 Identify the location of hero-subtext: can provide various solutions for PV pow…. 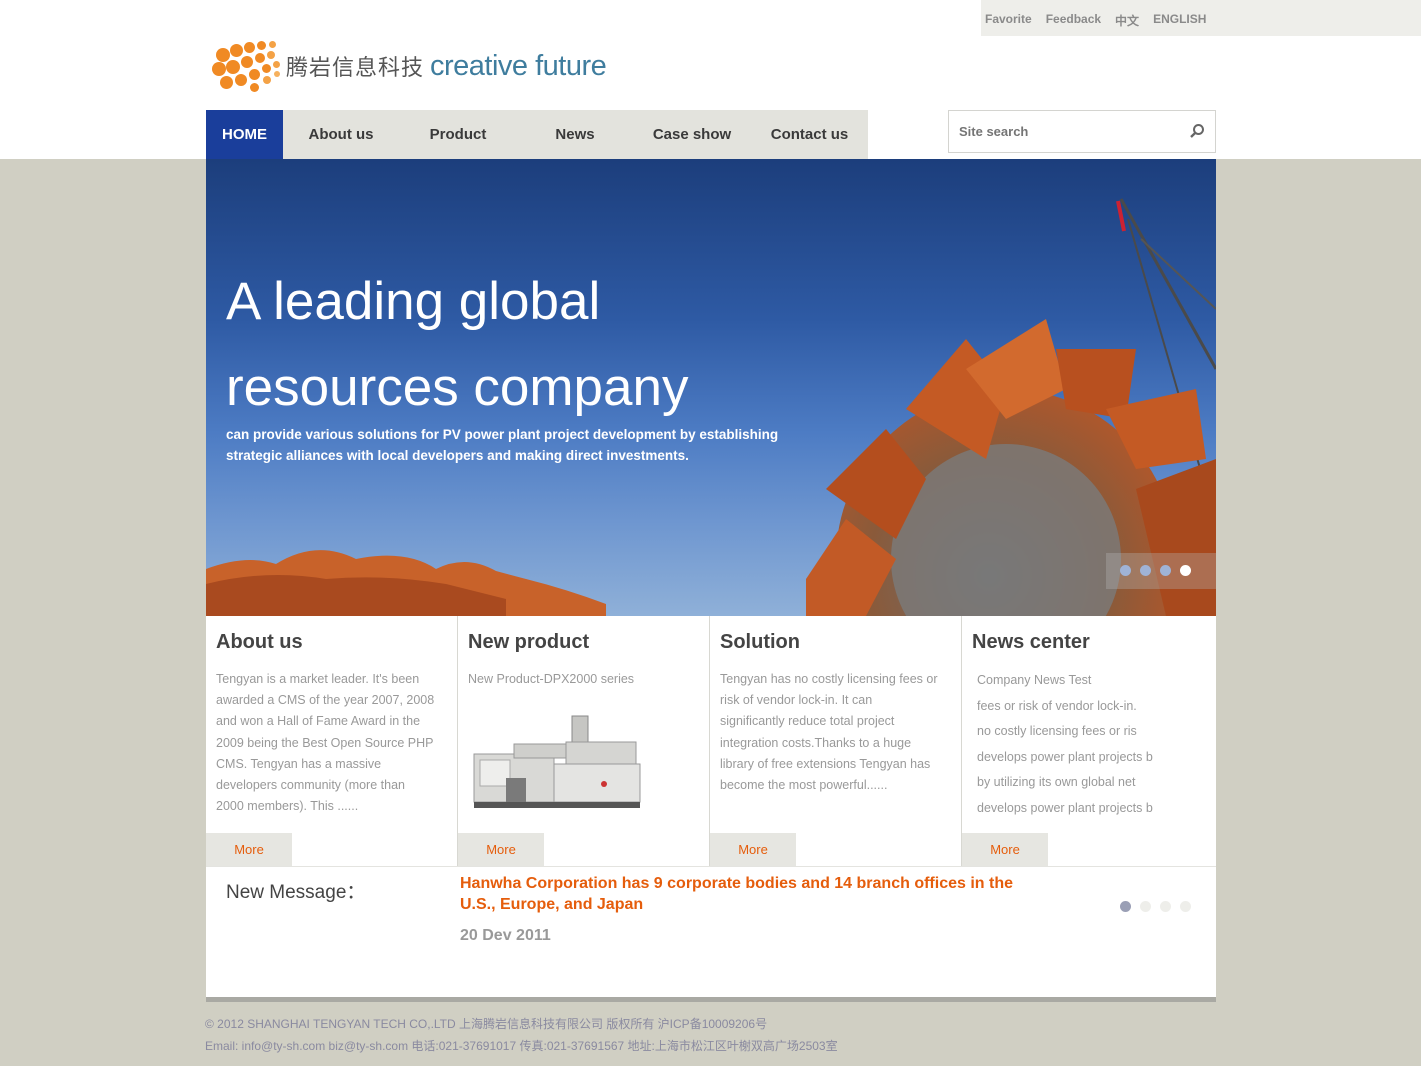
(502, 445).